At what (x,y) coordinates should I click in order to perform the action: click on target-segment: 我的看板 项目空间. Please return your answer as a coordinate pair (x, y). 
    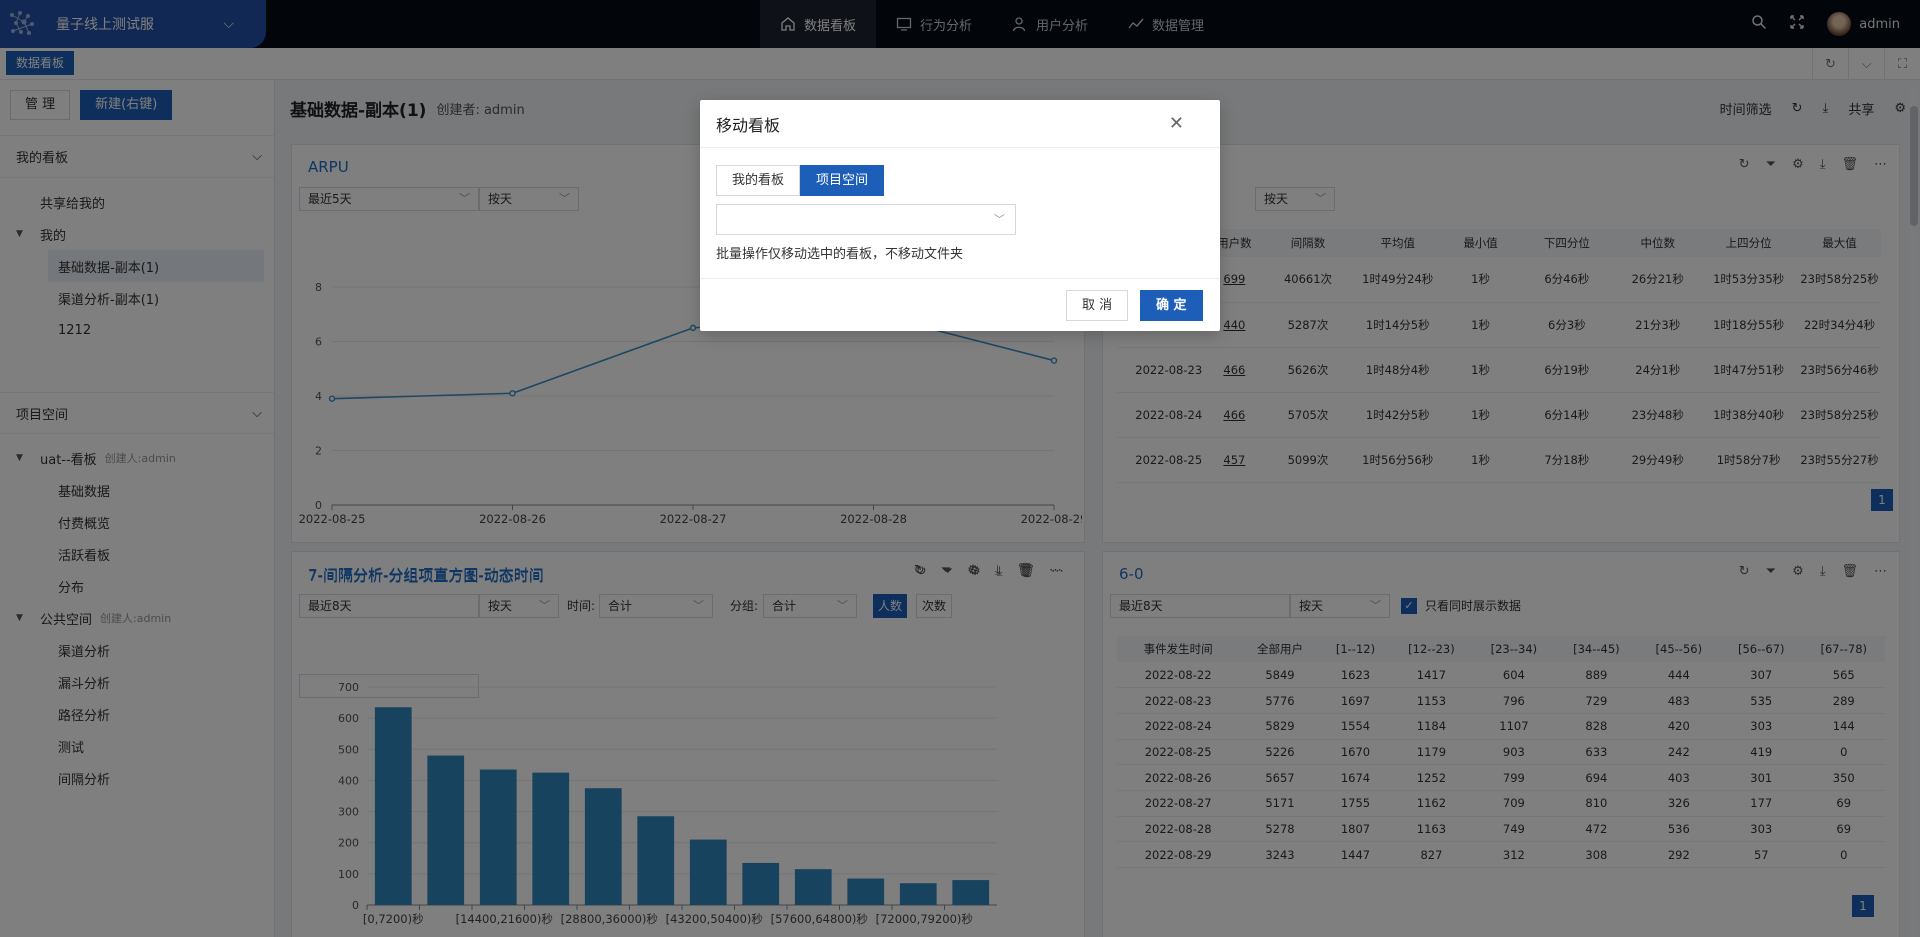
    Looking at the image, I should click on (800, 180).